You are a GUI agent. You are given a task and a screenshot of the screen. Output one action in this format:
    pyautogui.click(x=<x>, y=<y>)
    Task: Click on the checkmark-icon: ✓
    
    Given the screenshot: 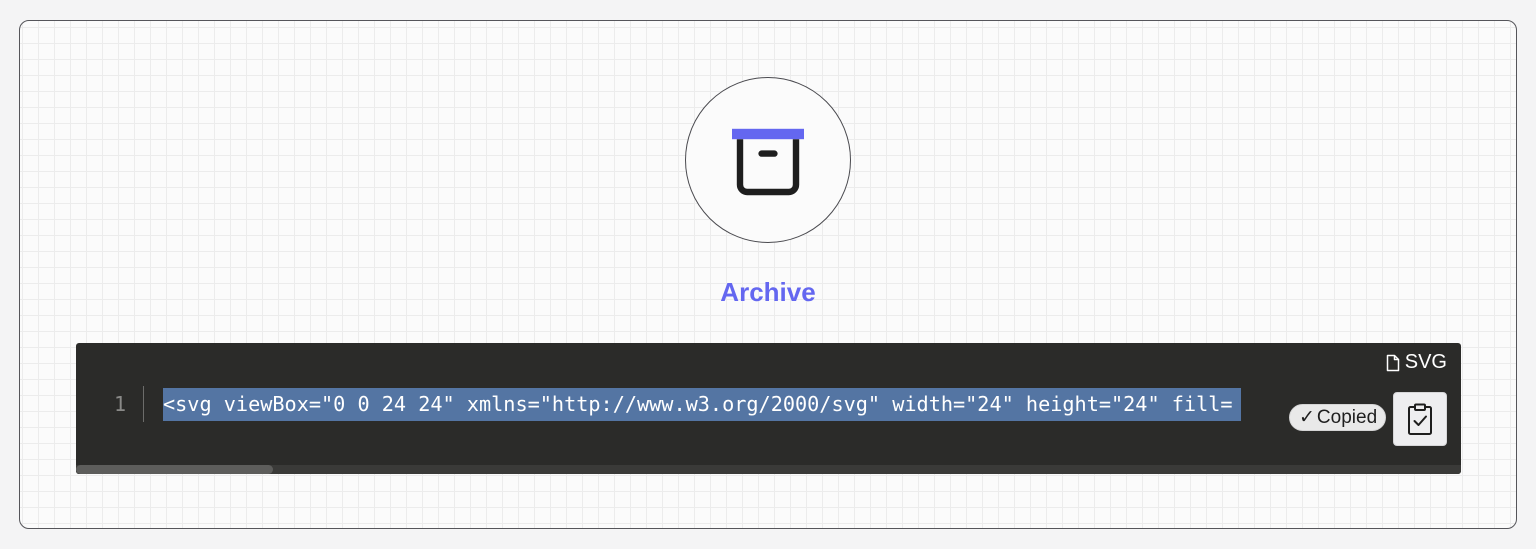 What is the action you would take?
    pyautogui.click(x=1307, y=417)
    